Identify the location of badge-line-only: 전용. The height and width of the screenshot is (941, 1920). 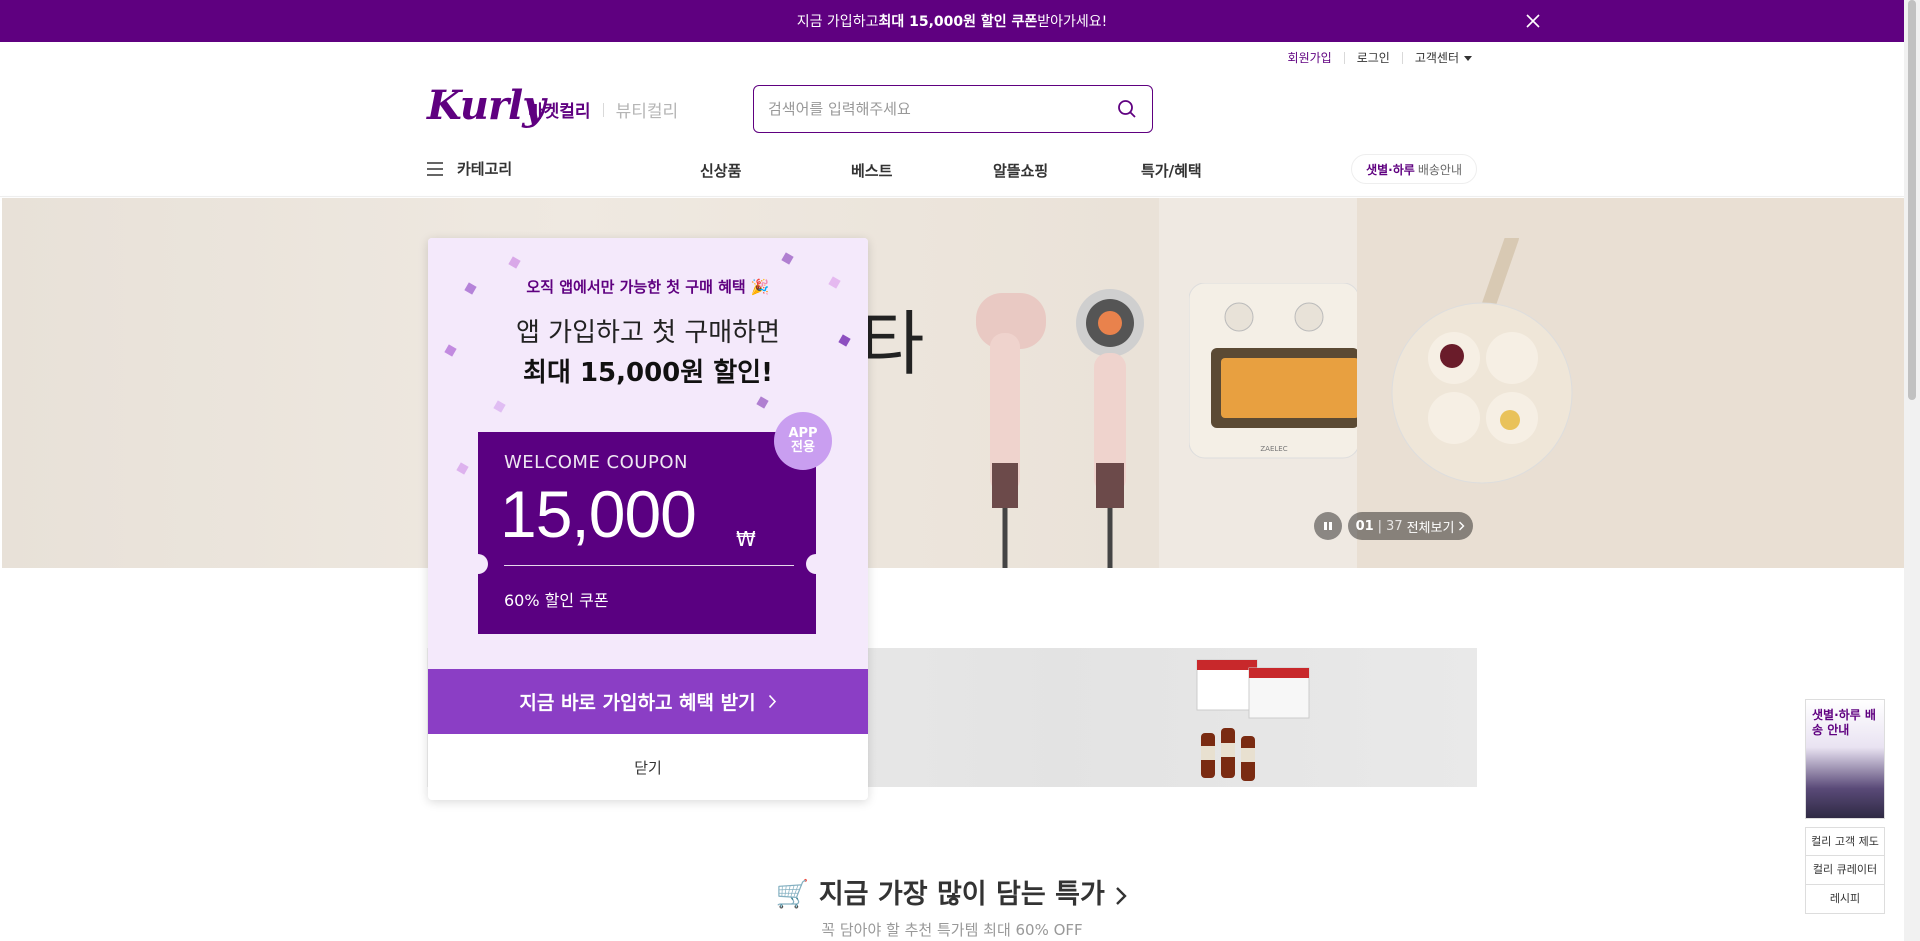
(803, 447).